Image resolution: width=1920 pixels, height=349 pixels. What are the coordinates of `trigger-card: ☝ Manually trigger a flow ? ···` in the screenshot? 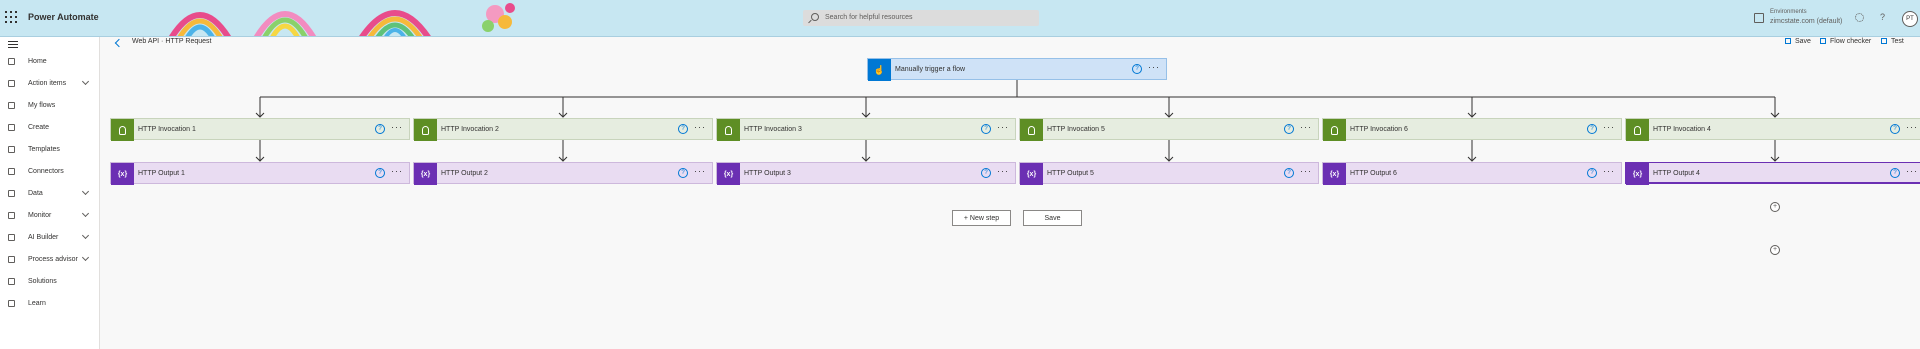 It's located at (1017, 69).